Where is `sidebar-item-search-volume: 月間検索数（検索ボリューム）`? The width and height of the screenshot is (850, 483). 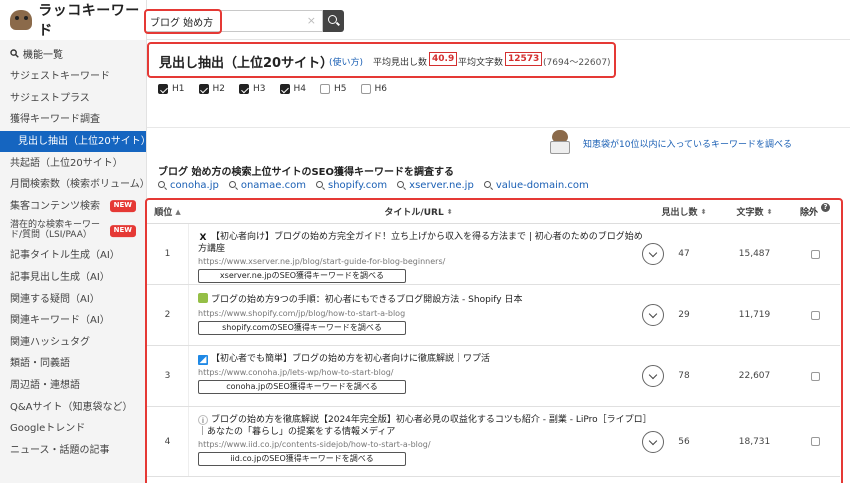 sidebar-item-search-volume: 月間検索数（検索ボリューム） is located at coordinates (75, 185).